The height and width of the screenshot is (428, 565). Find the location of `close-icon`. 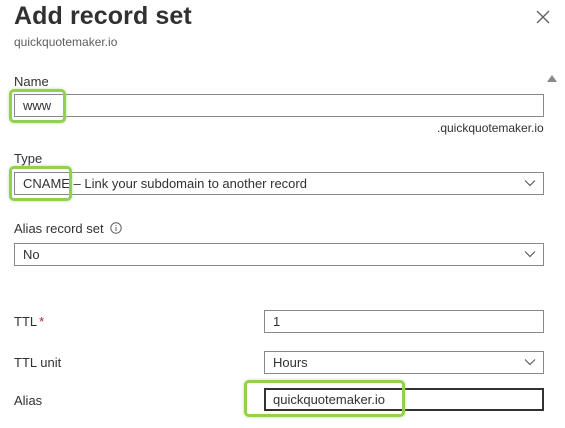

close-icon is located at coordinates (543, 17).